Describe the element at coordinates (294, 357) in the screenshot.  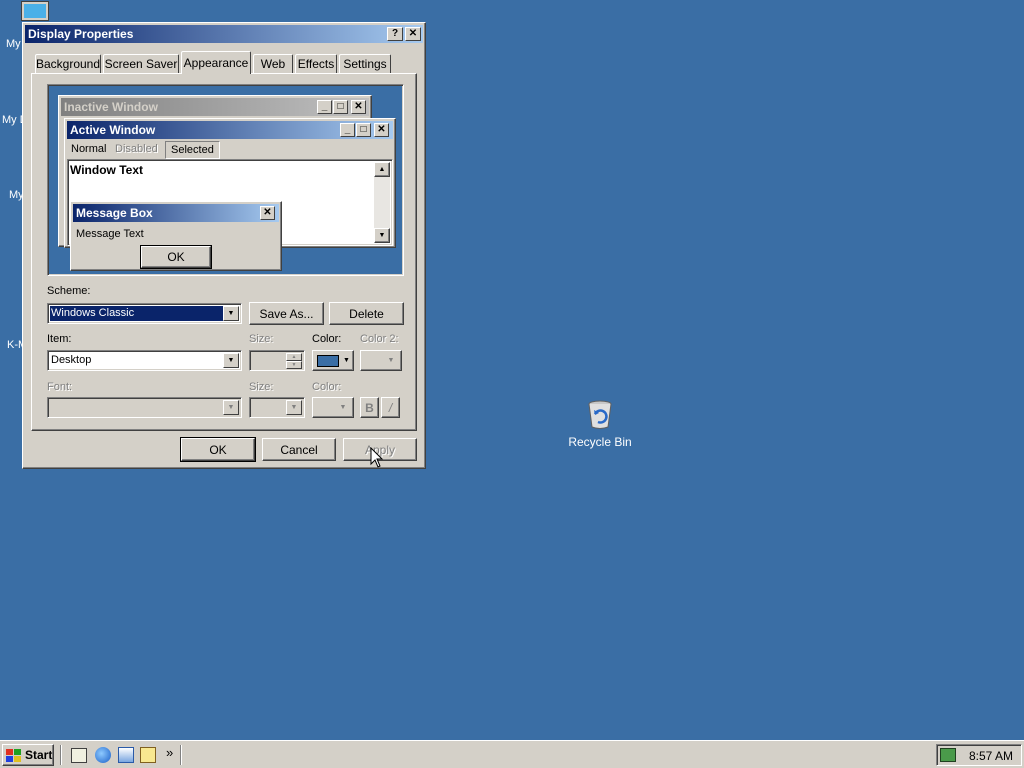
I see `spin-up-icon: ▲` at that location.